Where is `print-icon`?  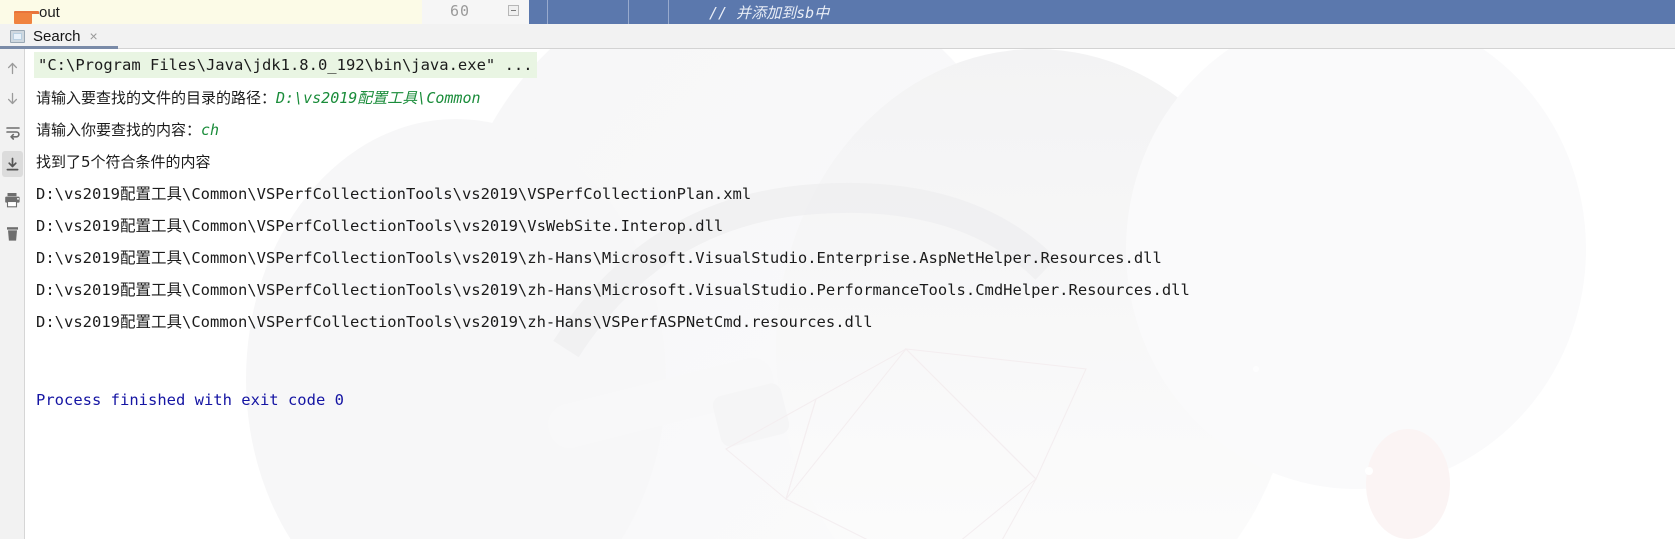
print-icon is located at coordinates (12, 200).